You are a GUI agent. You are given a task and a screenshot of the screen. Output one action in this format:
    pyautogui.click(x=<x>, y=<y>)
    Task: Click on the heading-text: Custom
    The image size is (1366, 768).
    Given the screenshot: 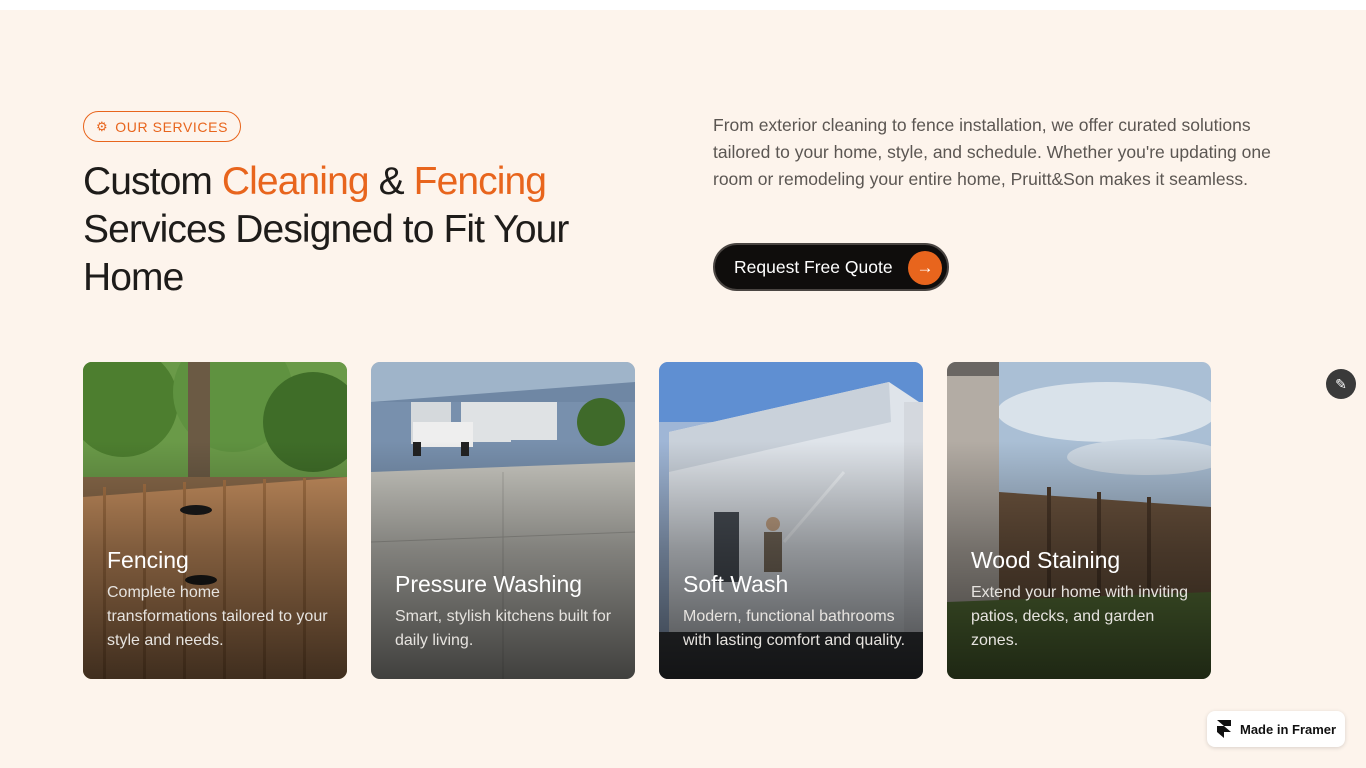 What is the action you would take?
    pyautogui.click(x=152, y=181)
    